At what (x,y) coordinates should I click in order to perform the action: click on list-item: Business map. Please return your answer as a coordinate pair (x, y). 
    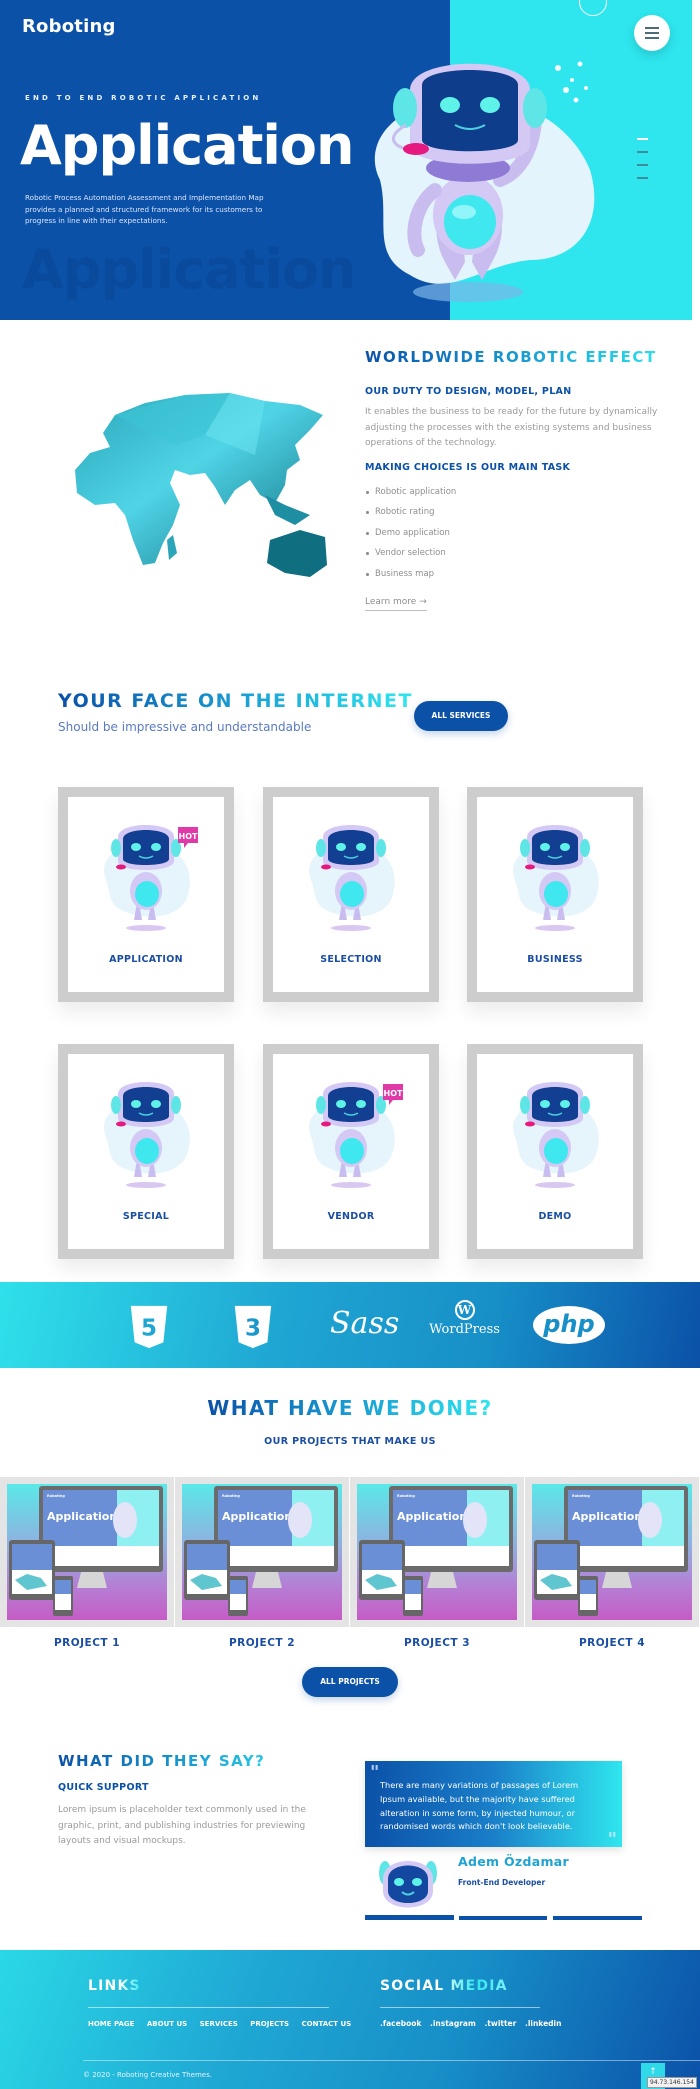
    Looking at the image, I should click on (520, 579).